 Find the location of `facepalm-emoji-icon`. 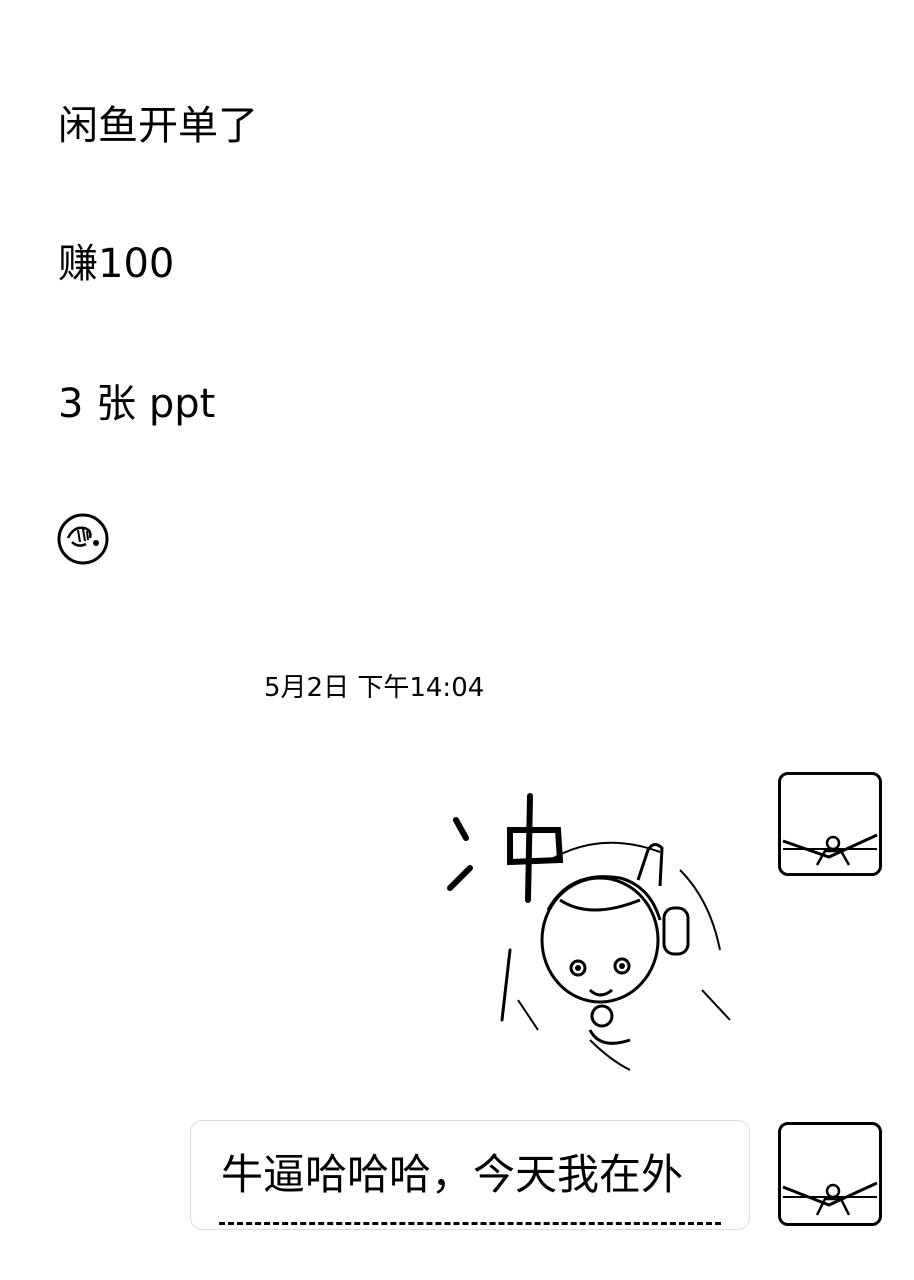

facepalm-emoji-icon is located at coordinates (83, 539).